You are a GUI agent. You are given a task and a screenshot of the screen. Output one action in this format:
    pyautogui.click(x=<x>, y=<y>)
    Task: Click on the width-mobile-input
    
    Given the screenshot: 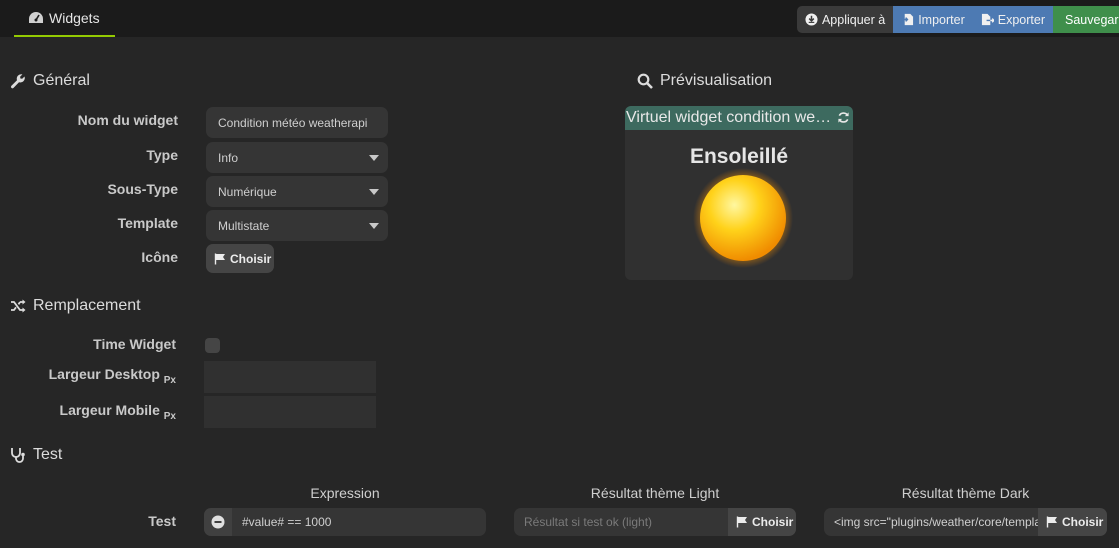 What is the action you would take?
    pyautogui.click(x=290, y=412)
    